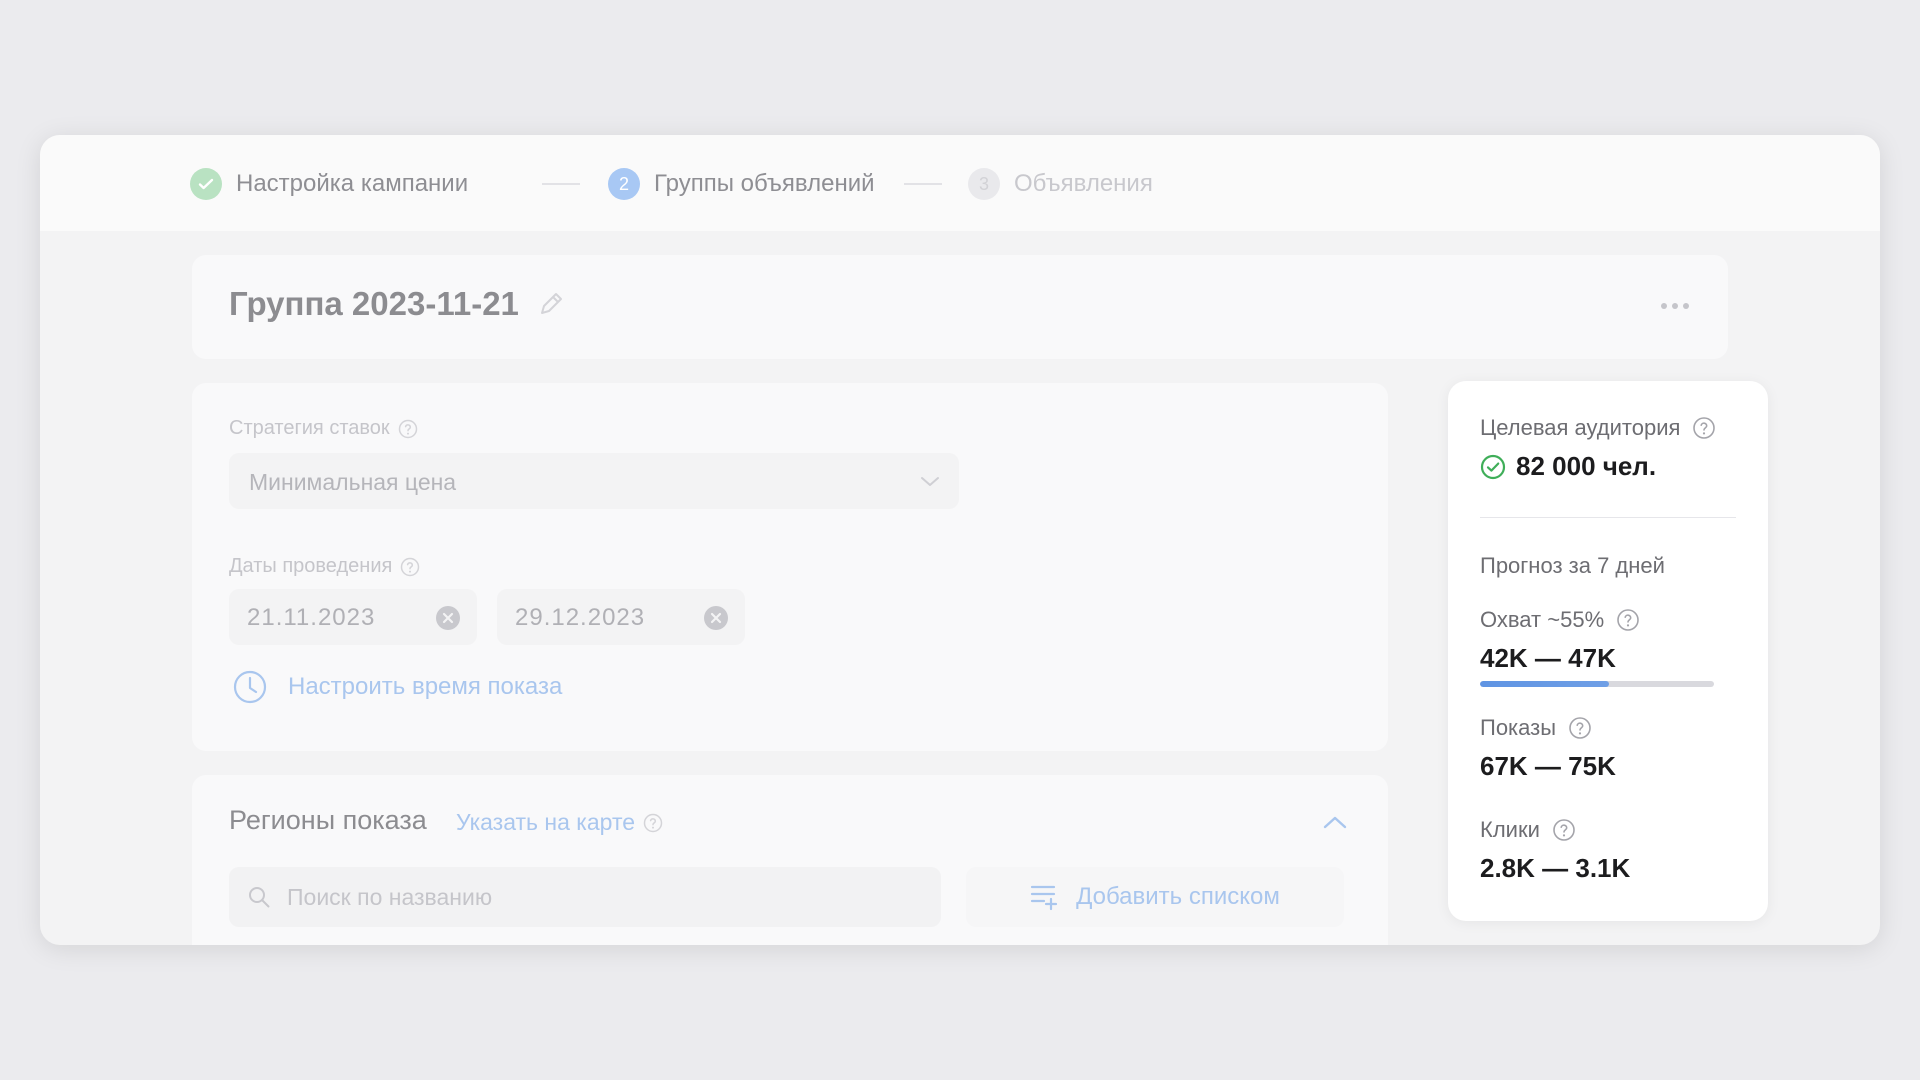  What do you see at coordinates (1518, 727) in the screenshot?
I see `impressions-label: Показы` at bounding box center [1518, 727].